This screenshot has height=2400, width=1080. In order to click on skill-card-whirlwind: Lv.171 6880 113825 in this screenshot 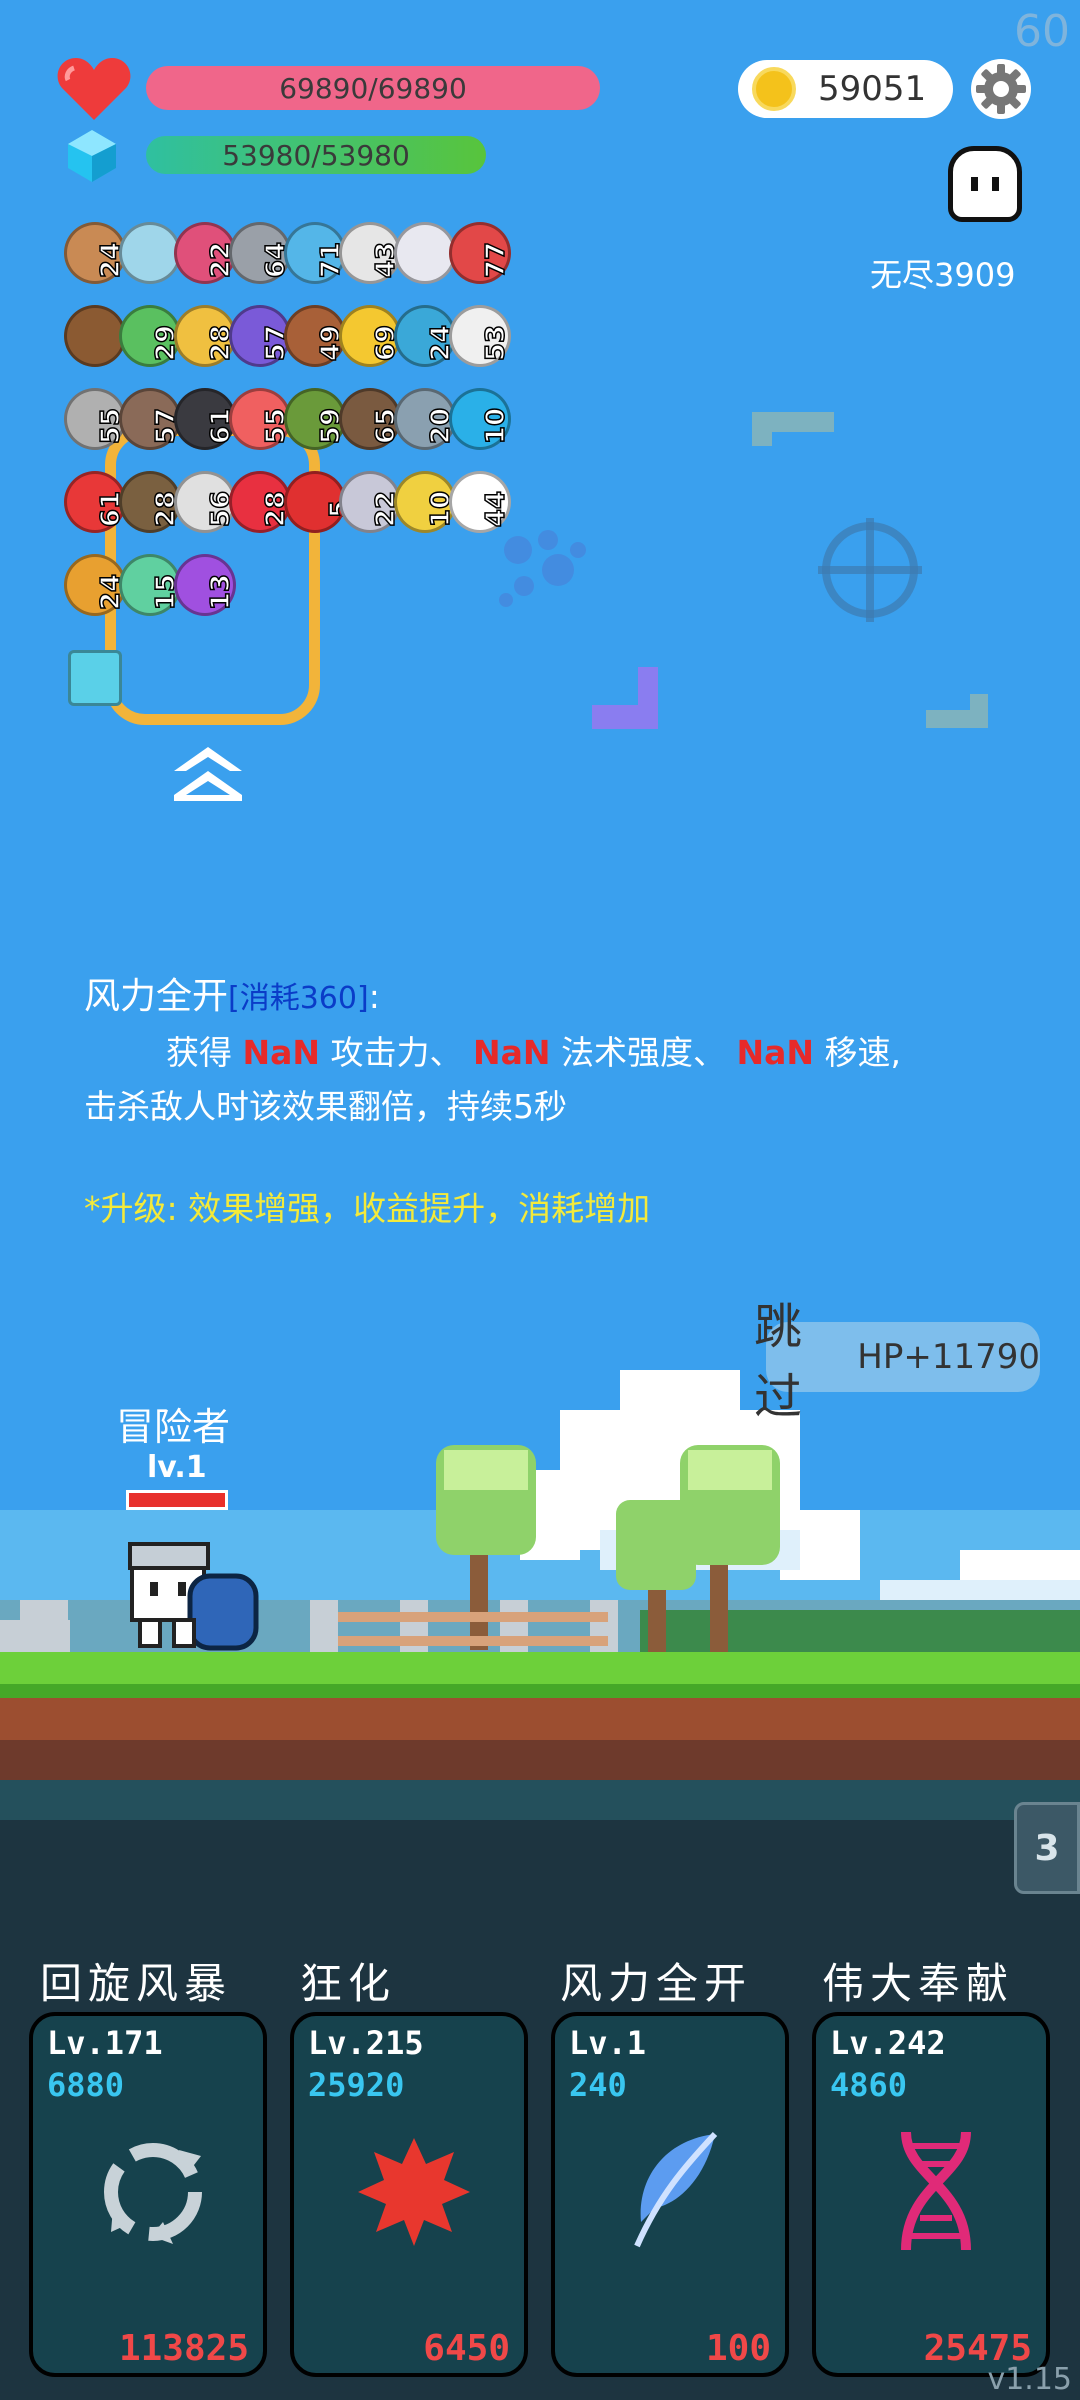, I will do `click(148, 2194)`.